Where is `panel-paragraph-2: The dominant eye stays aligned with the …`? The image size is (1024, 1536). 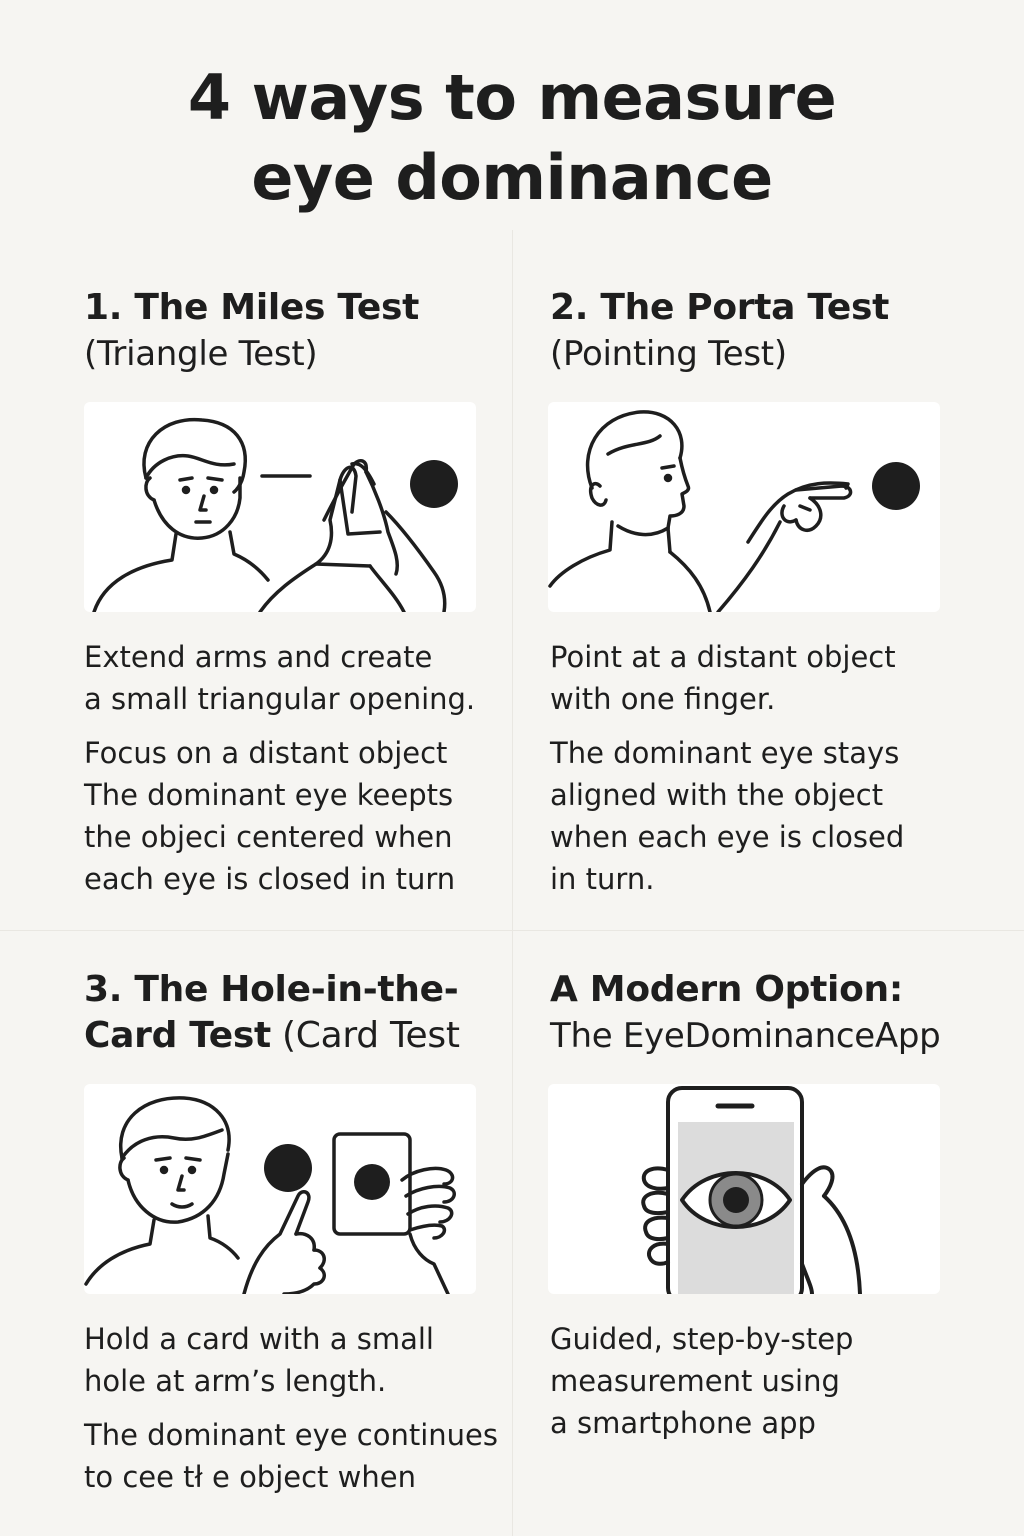
panel-paragraph-2: The dominant eye stays aligned with the … is located at coordinates (760, 816).